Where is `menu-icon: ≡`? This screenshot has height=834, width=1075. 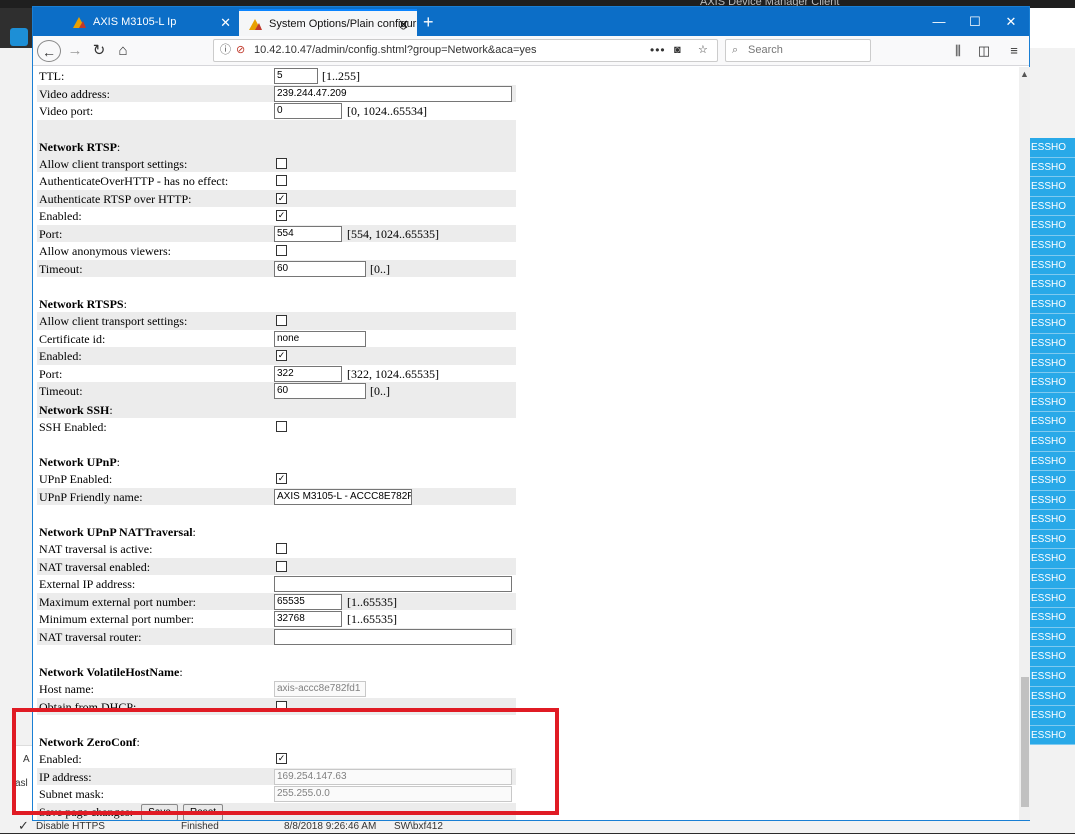
menu-icon: ≡ is located at coordinates (1014, 51).